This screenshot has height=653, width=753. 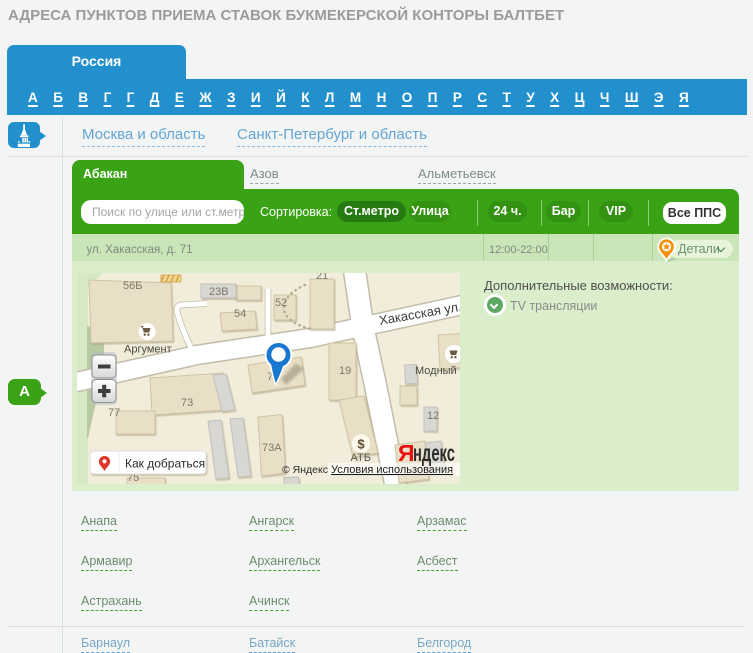 What do you see at coordinates (305, 470) in the screenshot?
I see `svg-text: © Яндекс` at bounding box center [305, 470].